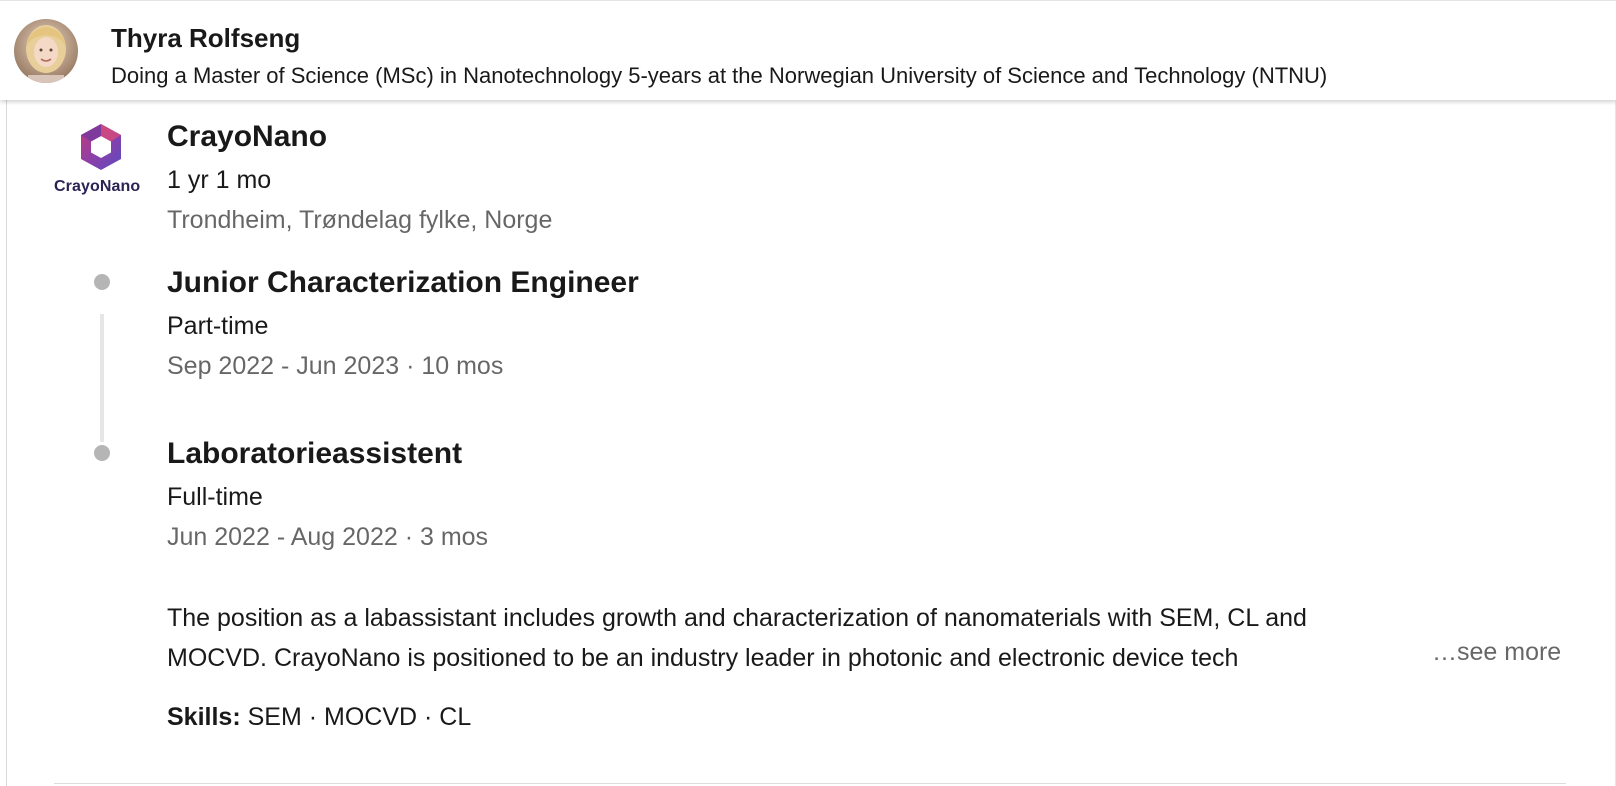 This screenshot has height=786, width=1616. I want to click on position-title: Laboratorieassistent, so click(314, 454).